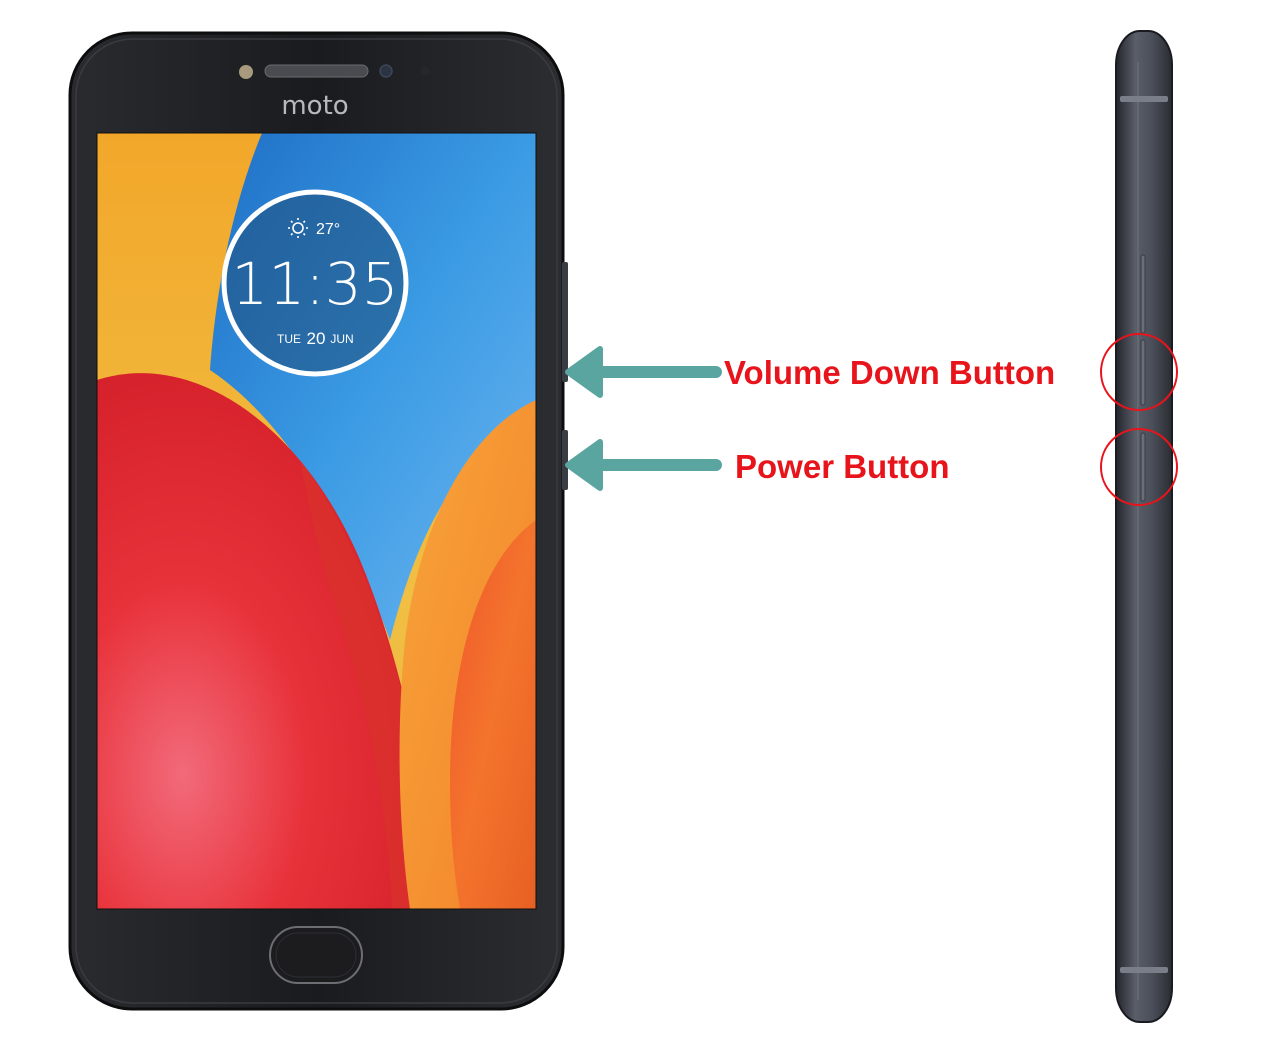 The height and width of the screenshot is (1054, 1272). I want to click on clock-day-text: TUE, so click(289, 339).